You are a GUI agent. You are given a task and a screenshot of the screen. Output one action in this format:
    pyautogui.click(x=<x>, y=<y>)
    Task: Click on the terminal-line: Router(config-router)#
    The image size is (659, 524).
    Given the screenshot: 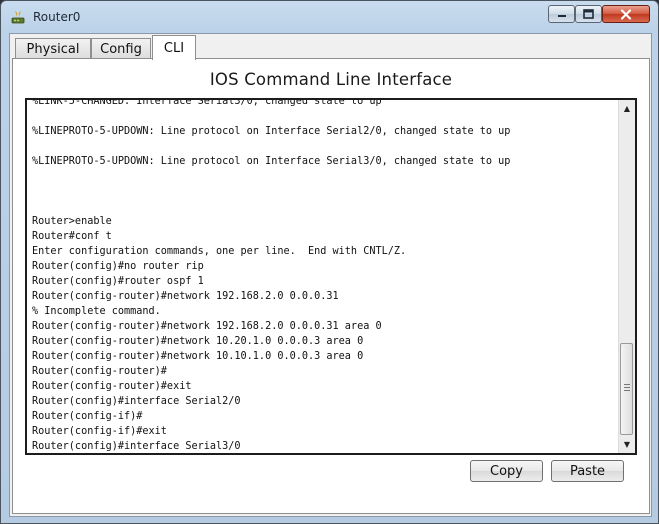 What is the action you would take?
    pyautogui.click(x=99, y=371)
    